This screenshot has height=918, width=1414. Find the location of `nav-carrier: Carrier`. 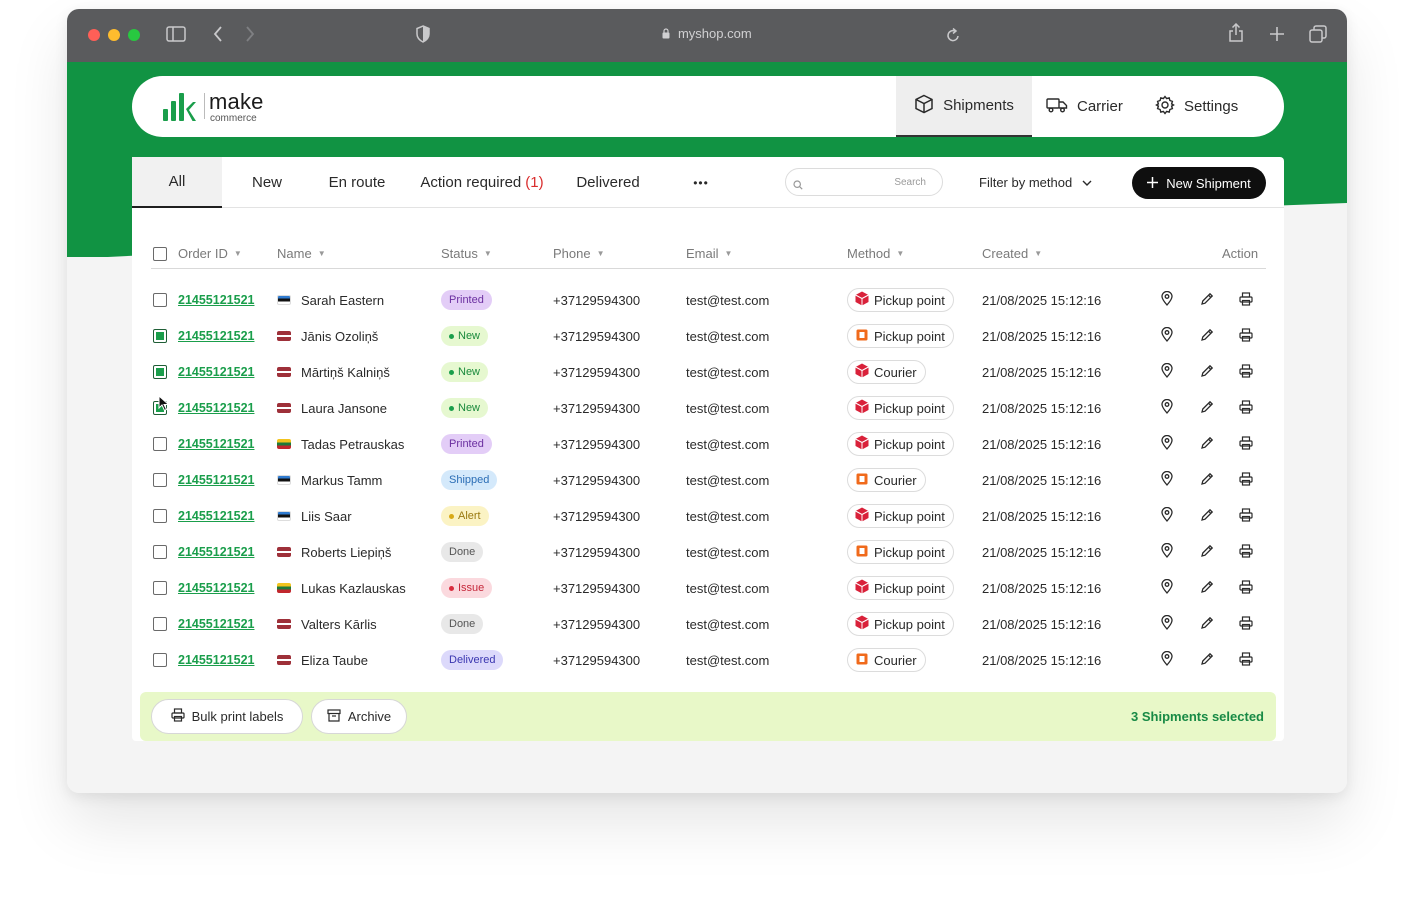

nav-carrier: Carrier is located at coordinates (1084, 106).